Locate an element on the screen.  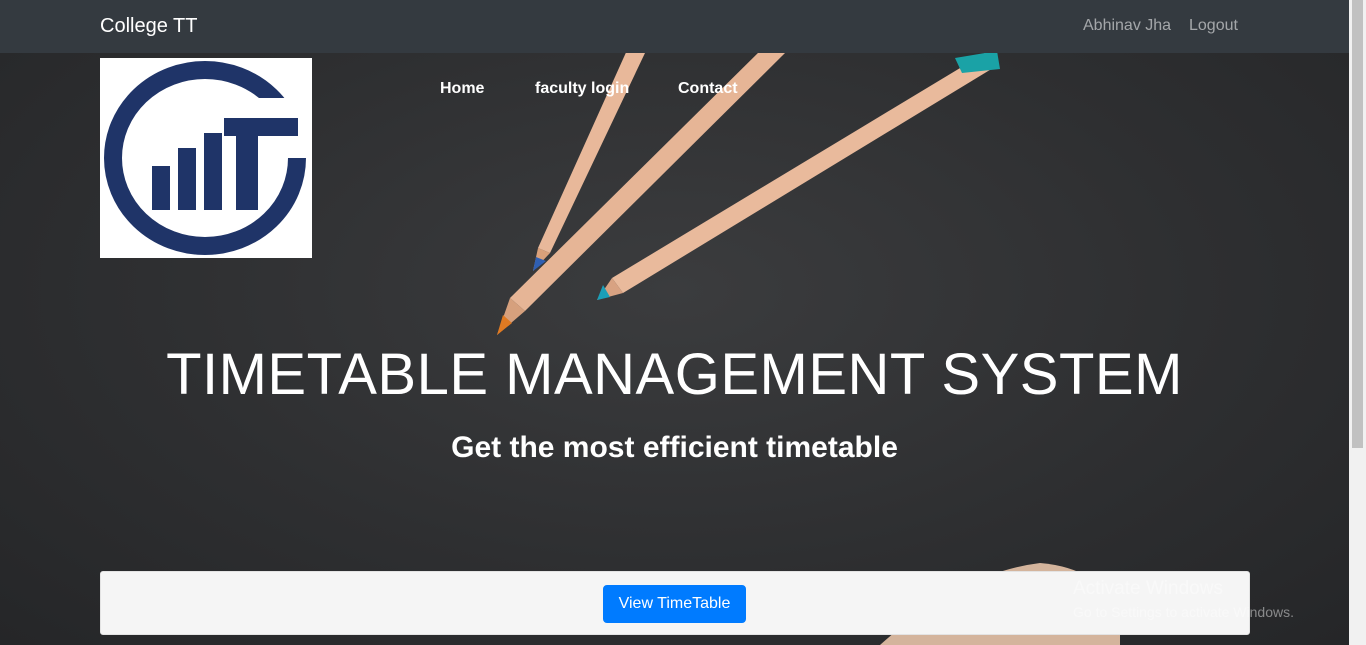
activate-windows-subtitle: Go to Settings to activate Windows. is located at coordinates (1183, 612).